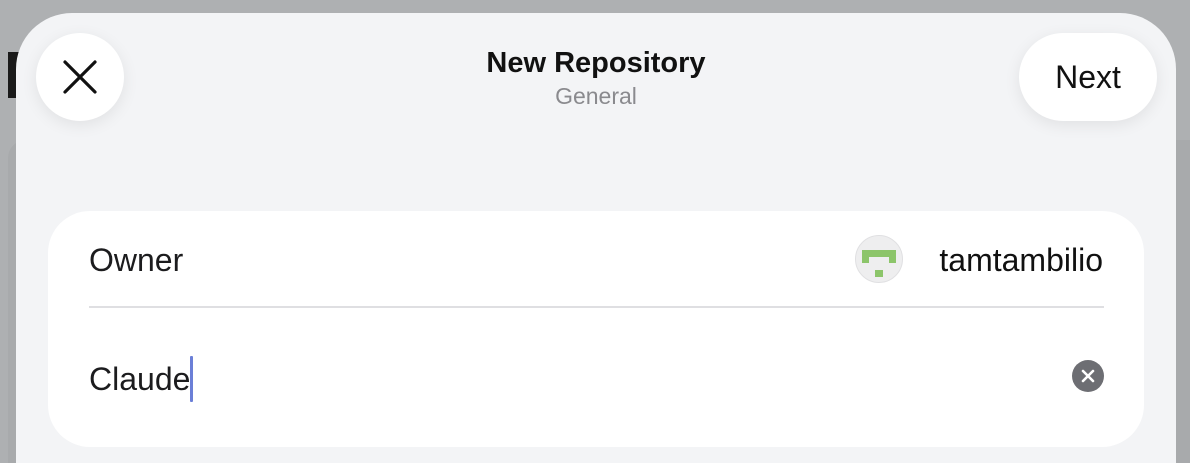  What do you see at coordinates (1088, 77) in the screenshot?
I see `next-button: Next` at bounding box center [1088, 77].